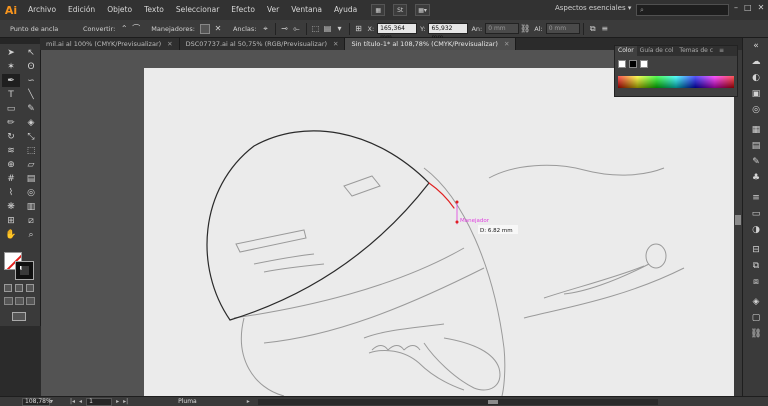 The image size is (768, 406). Describe the element at coordinates (11, 164) in the screenshot. I see `shape-builder-tool: ⊕` at that location.